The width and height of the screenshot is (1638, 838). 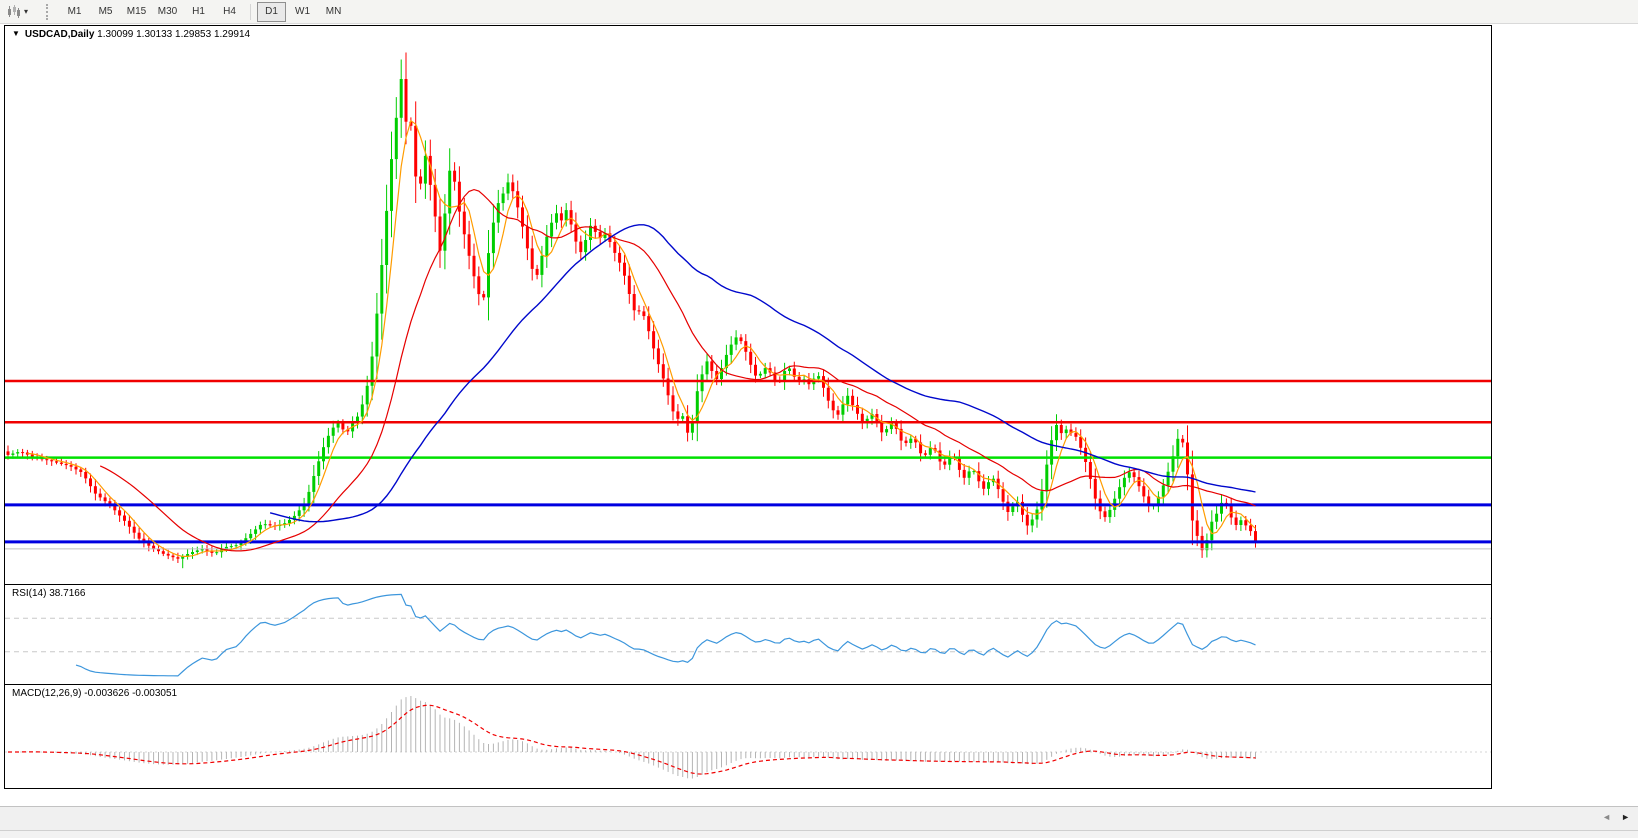 What do you see at coordinates (229, 12) in the screenshot?
I see `timeframe-button-h4: H4` at bounding box center [229, 12].